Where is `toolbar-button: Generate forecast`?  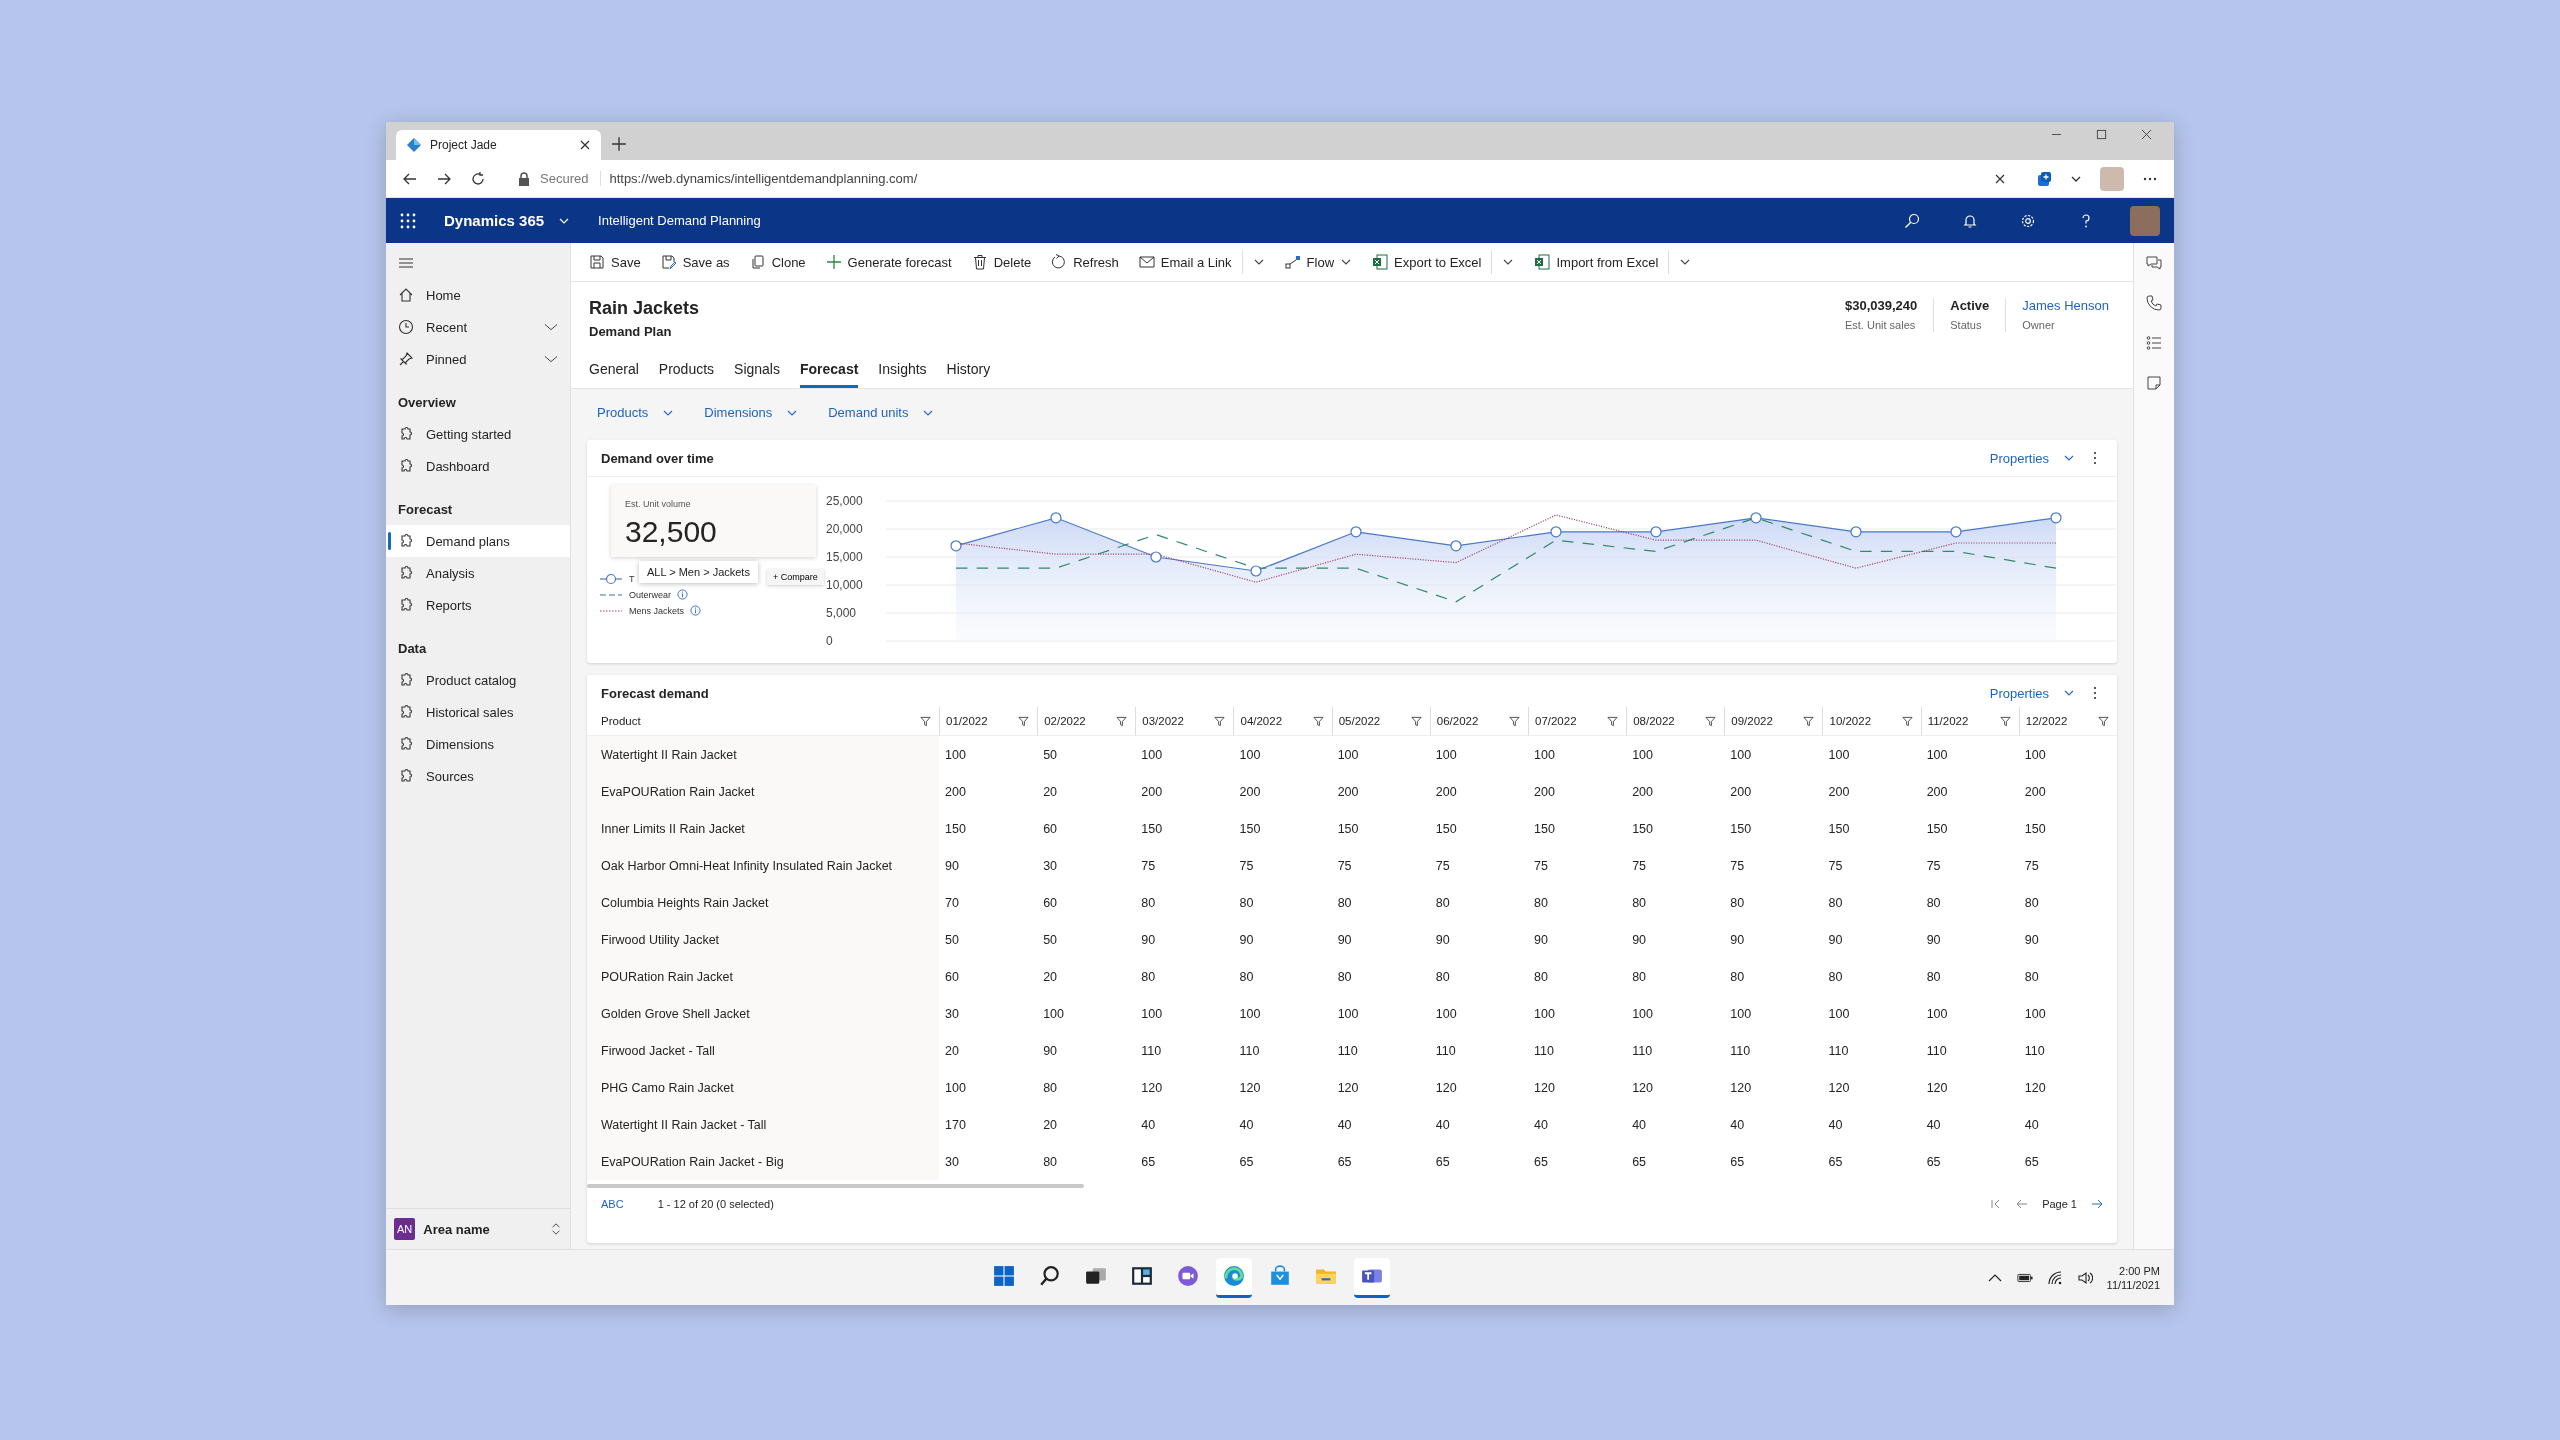
toolbar-button: Generate forecast is located at coordinates (888, 262).